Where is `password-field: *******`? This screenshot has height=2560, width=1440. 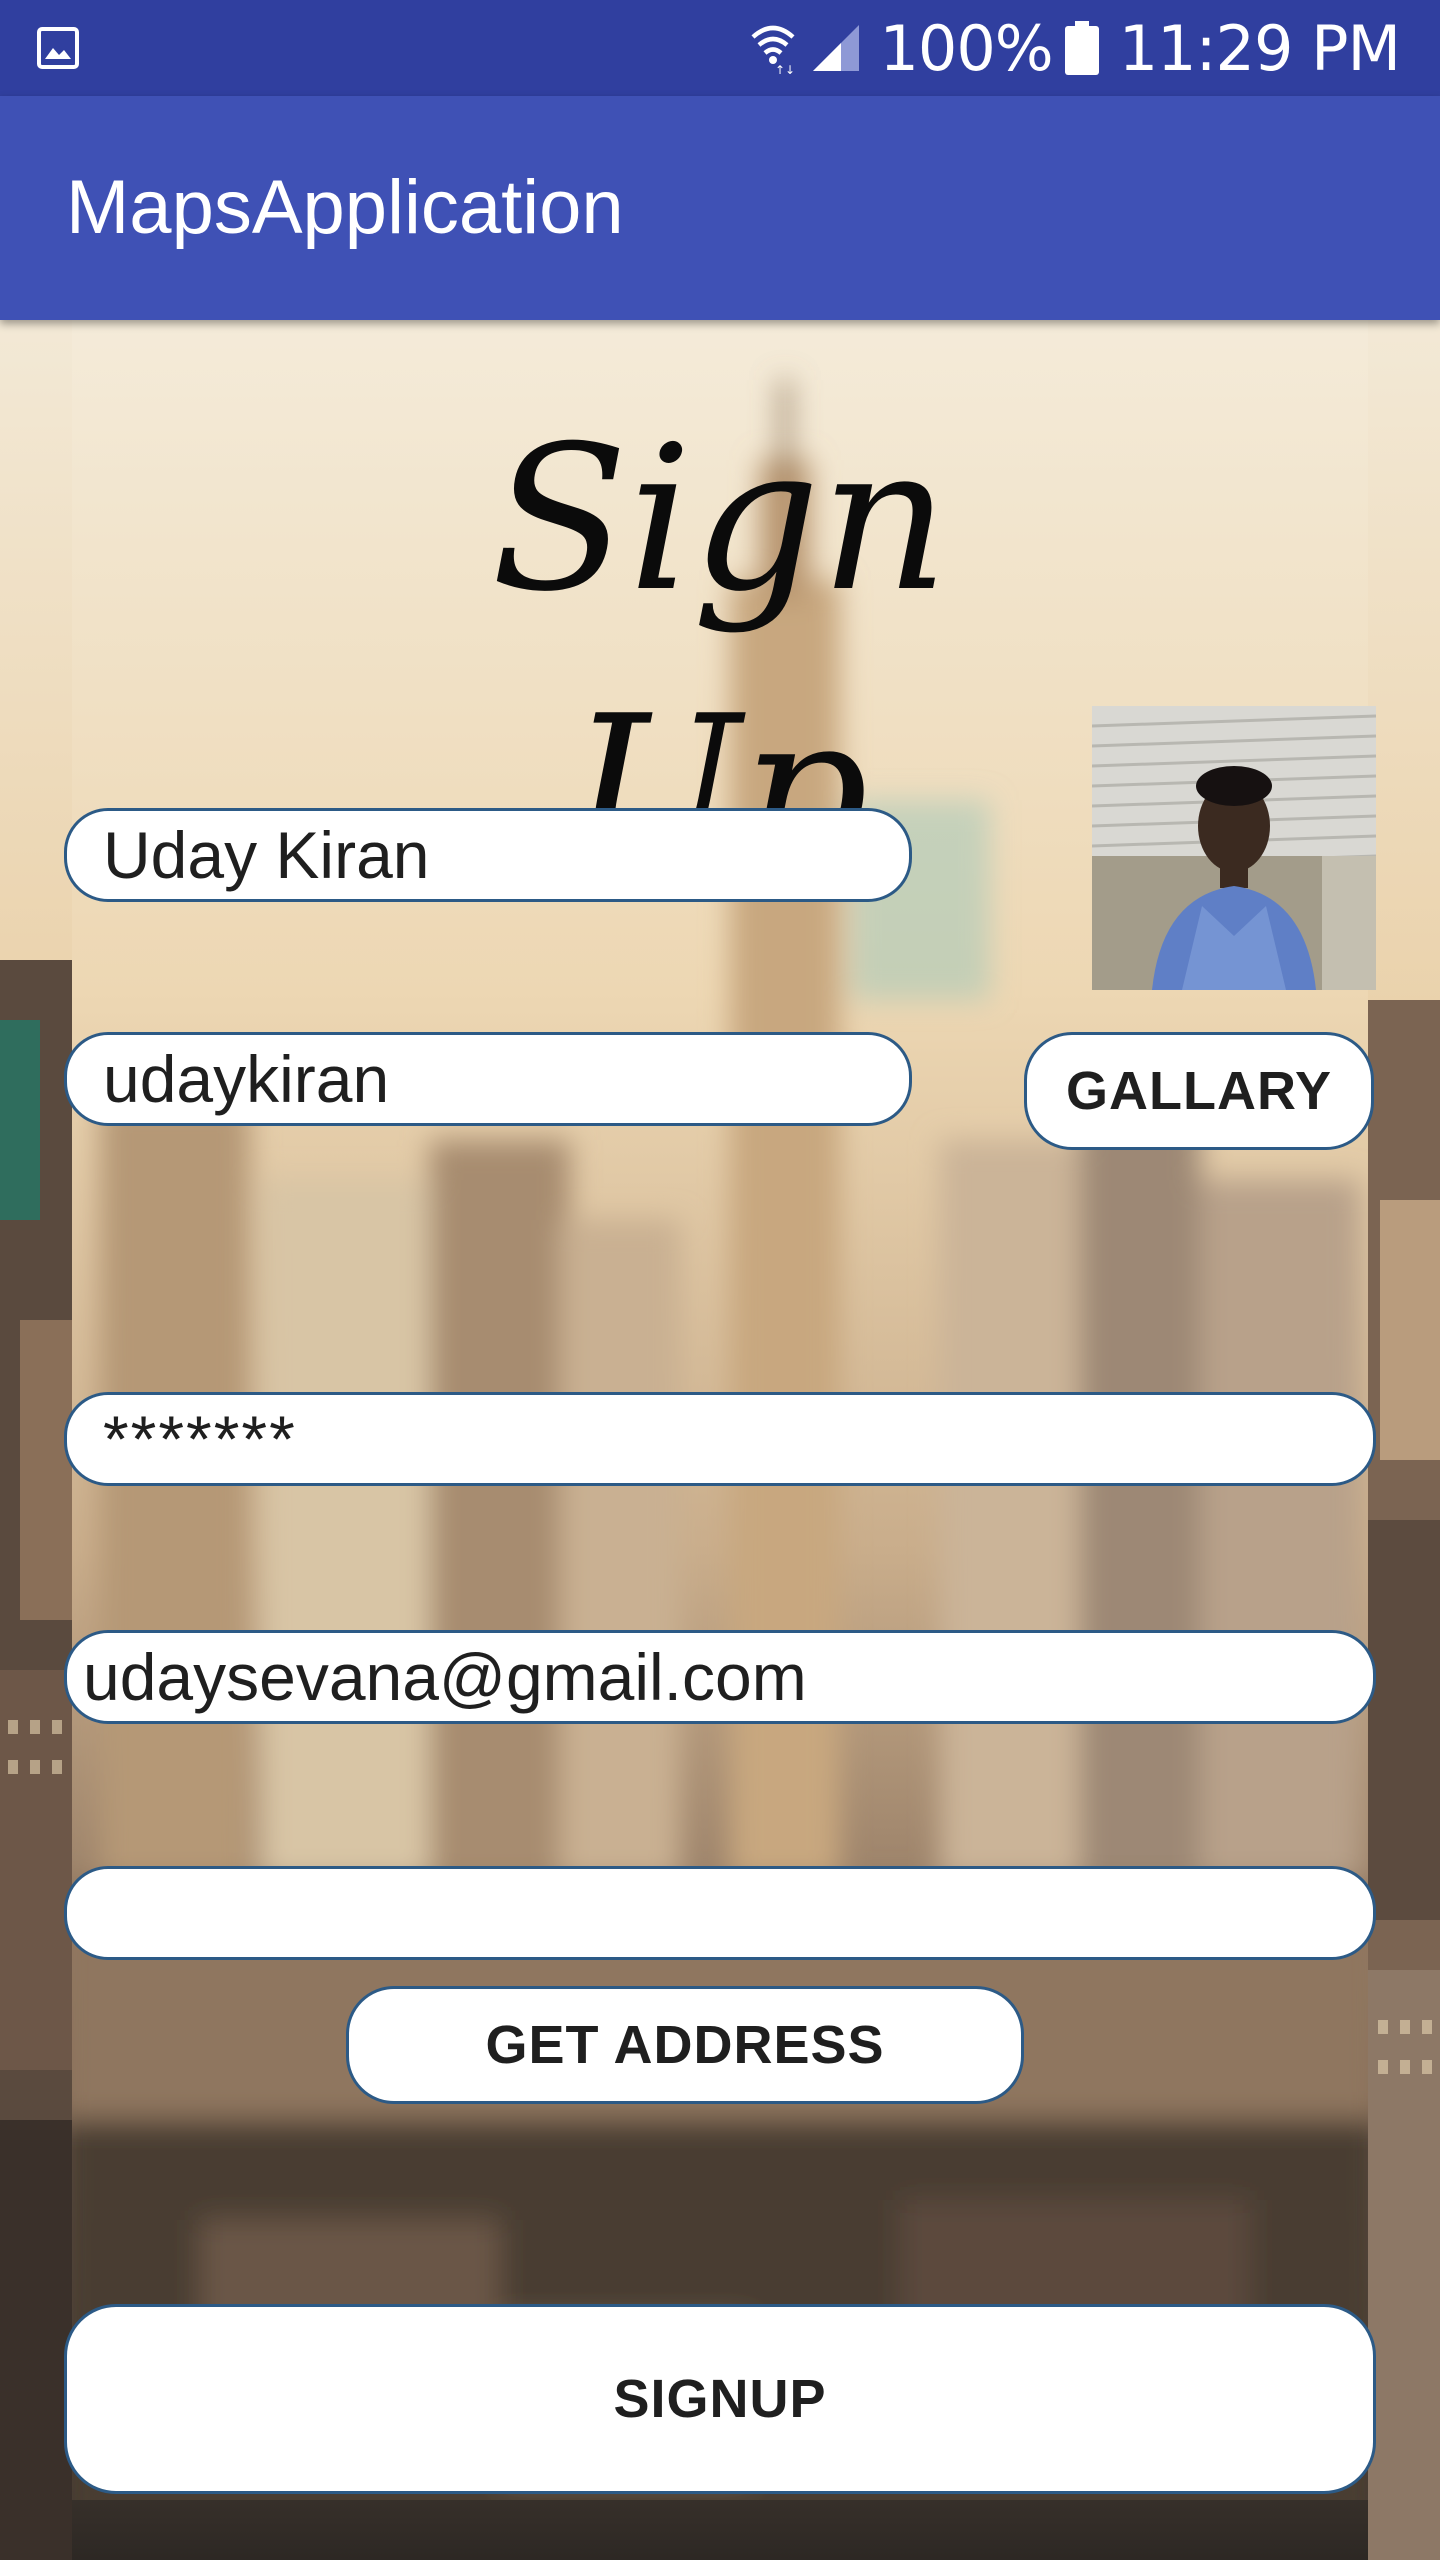 password-field: ******* is located at coordinates (720, 1439).